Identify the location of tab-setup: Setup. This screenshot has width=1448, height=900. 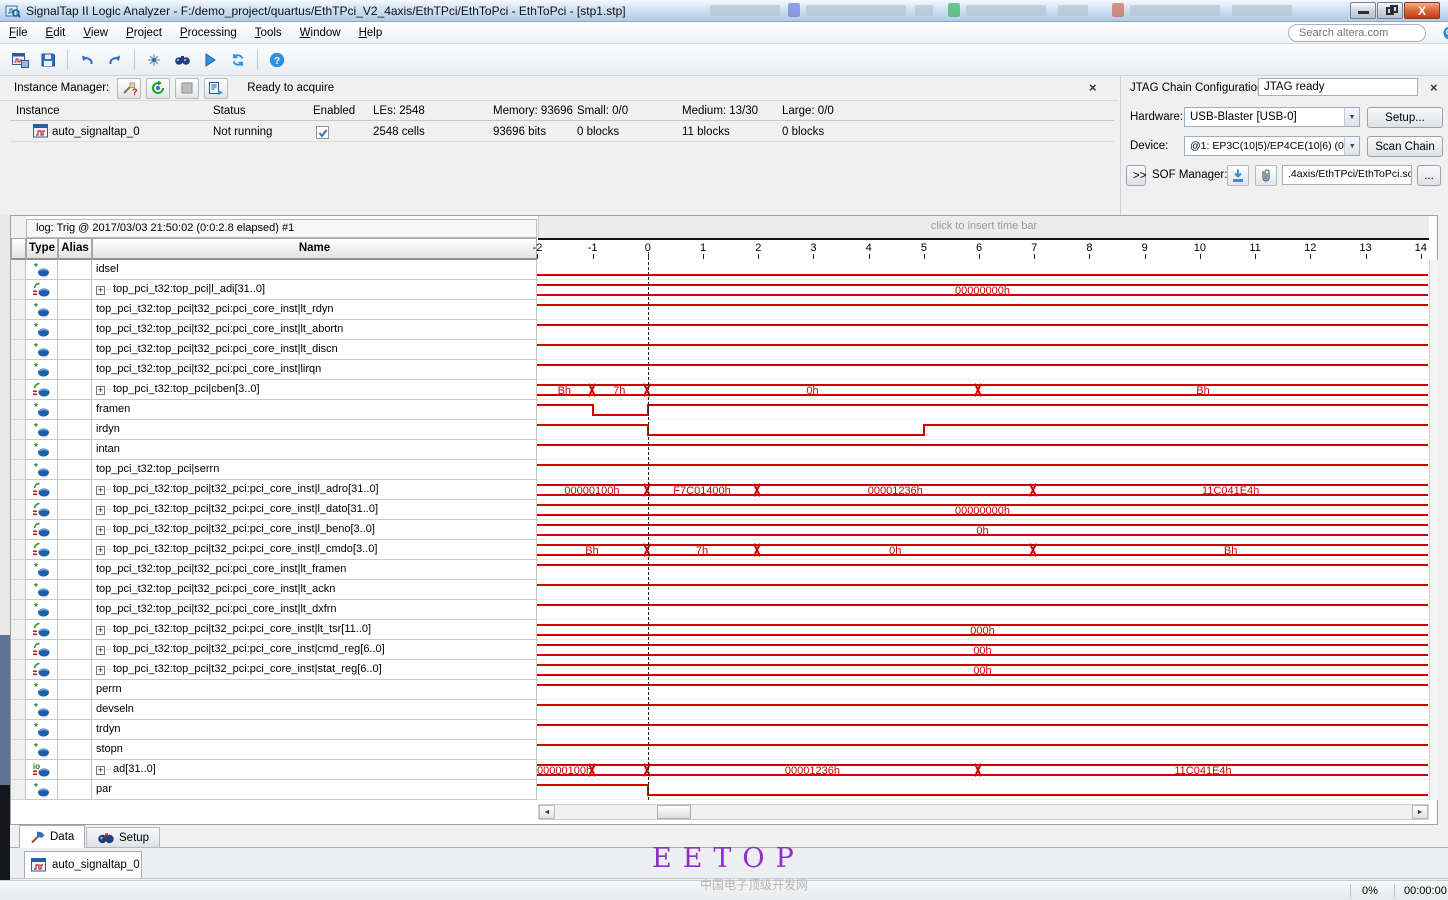
(123, 837).